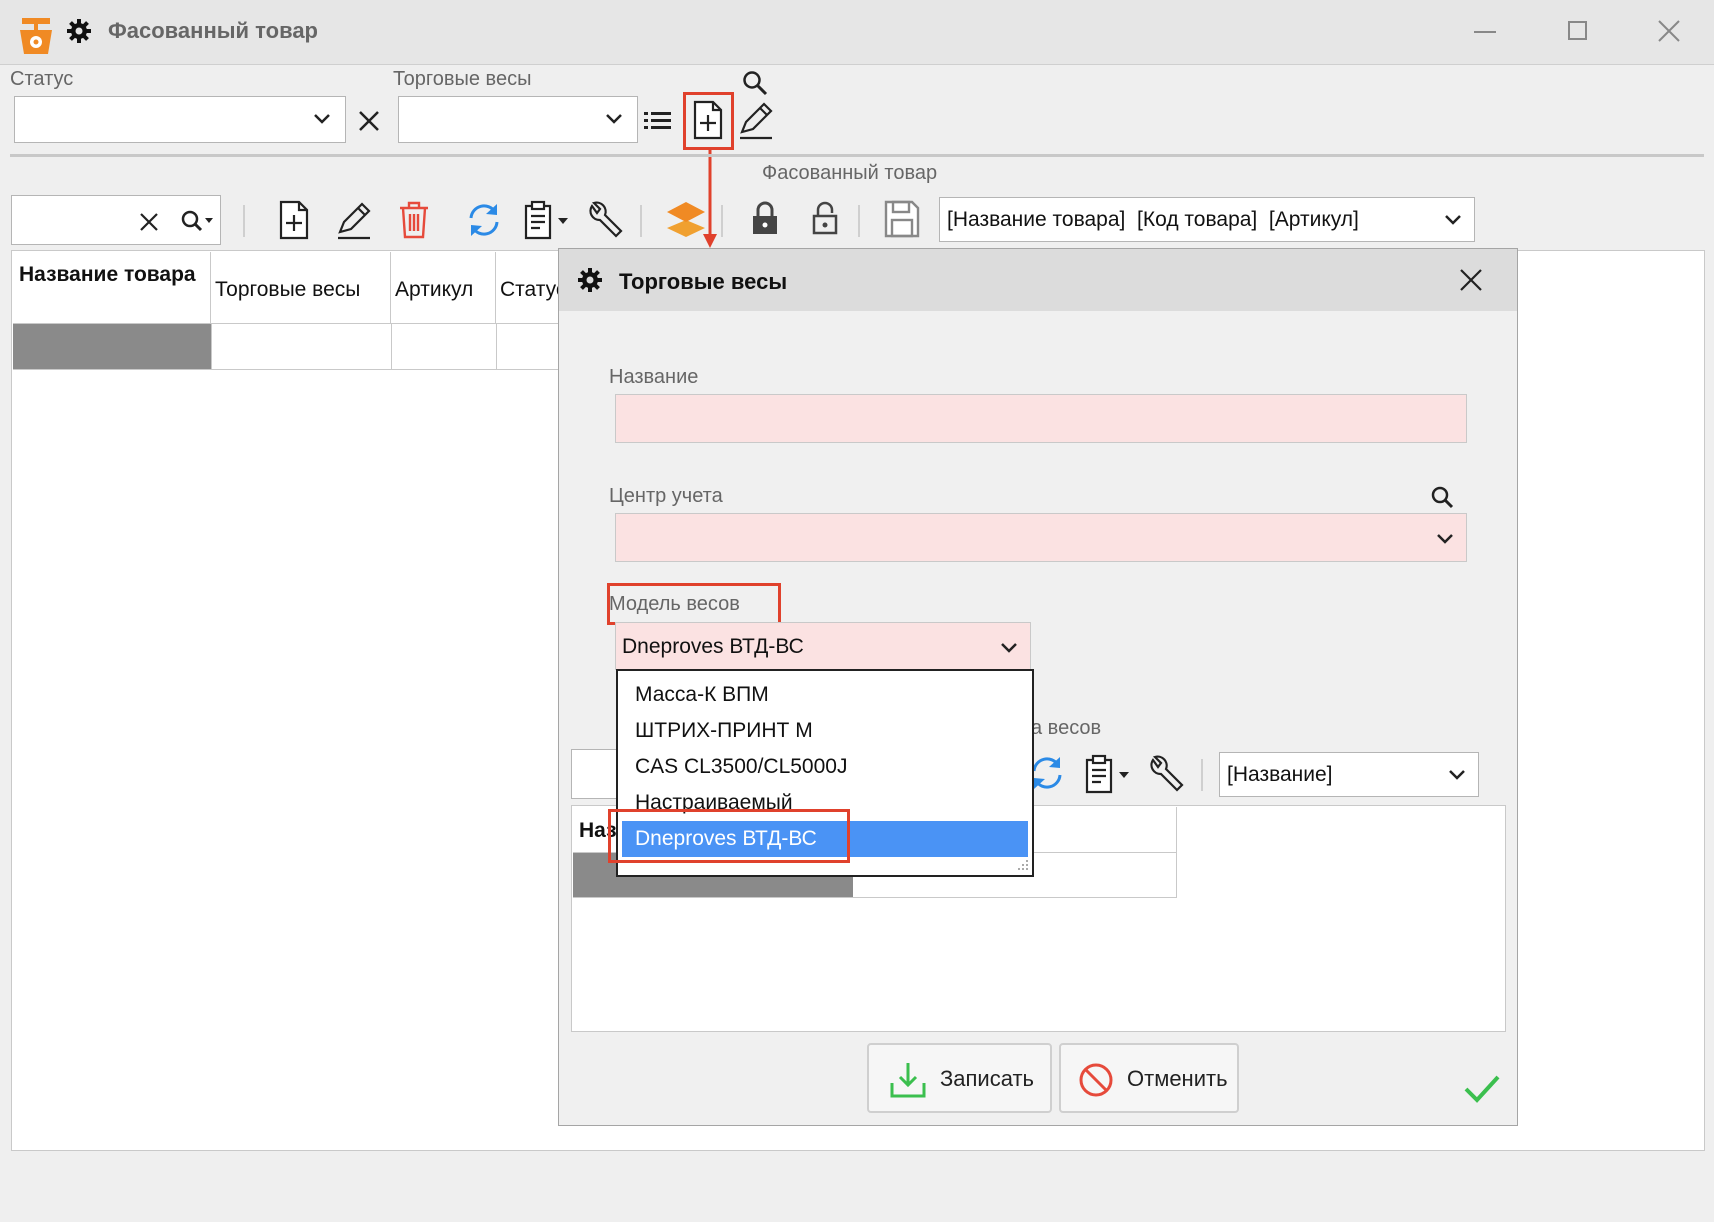  Describe the element at coordinates (825, 218) in the screenshot. I see `unlock-icon` at that location.